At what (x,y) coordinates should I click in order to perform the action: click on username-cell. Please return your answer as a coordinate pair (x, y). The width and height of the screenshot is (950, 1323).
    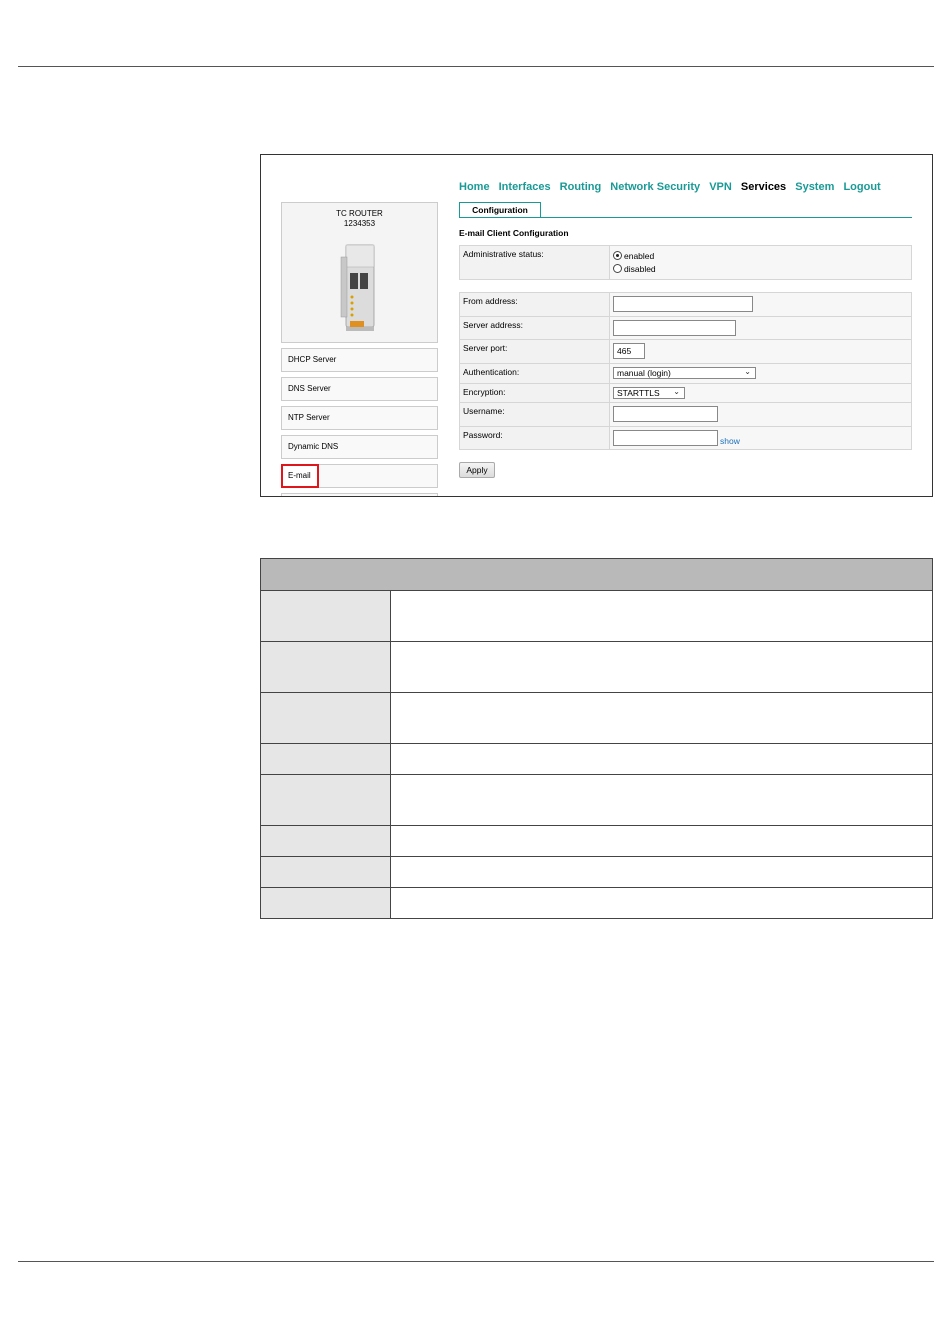
    Looking at the image, I should click on (760, 414).